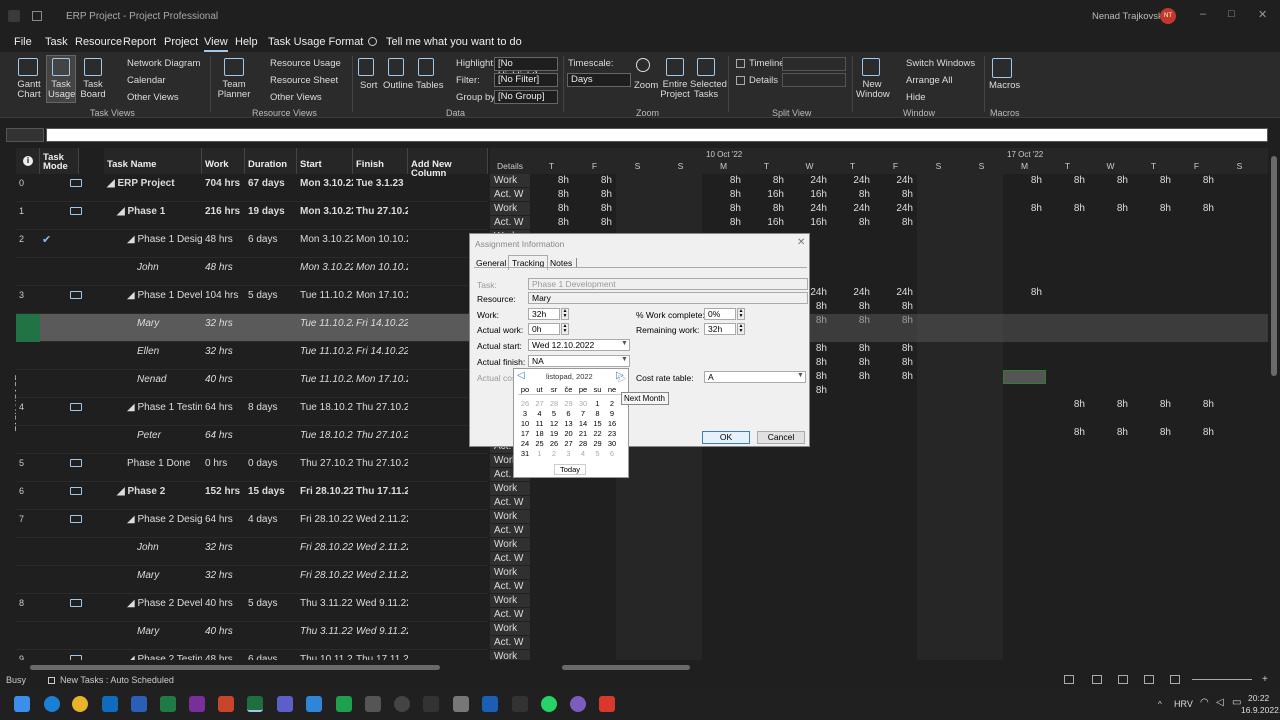 The height and width of the screenshot is (720, 1280). I want to click on actual-finish-input: NA, so click(579, 361).